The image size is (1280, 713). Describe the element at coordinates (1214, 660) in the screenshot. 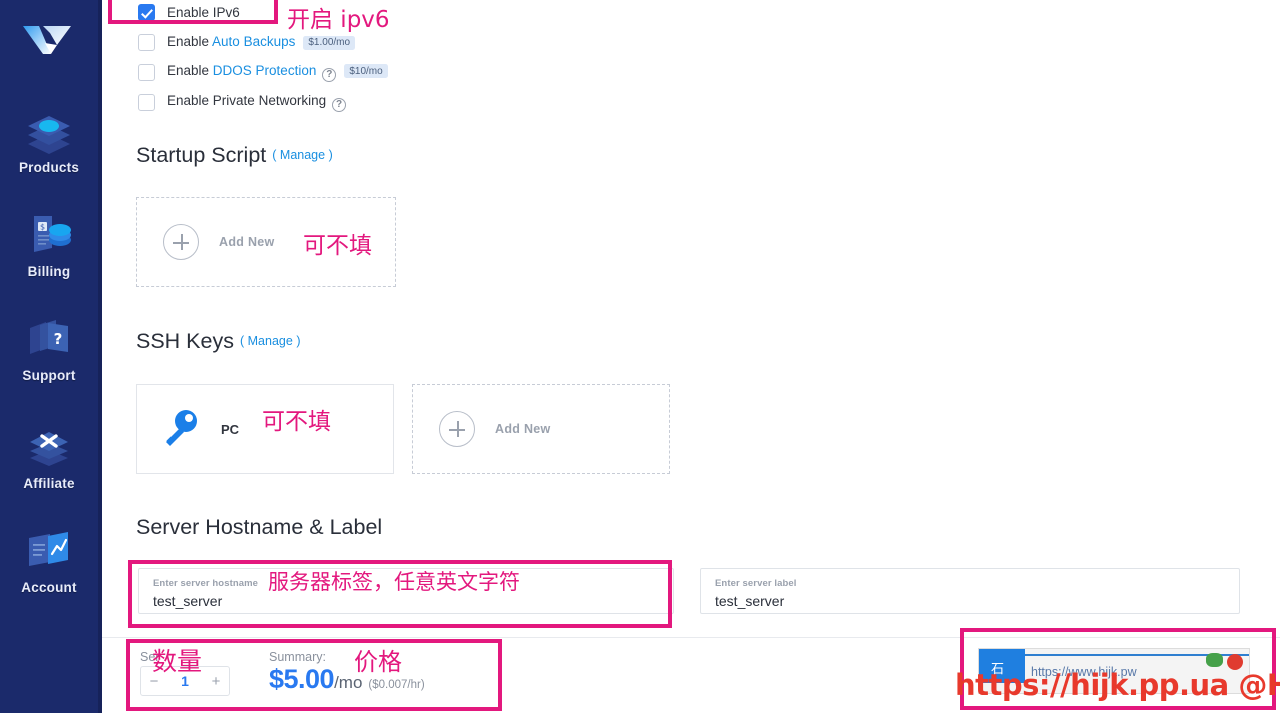

I see `watermark-green-dot-icon` at that location.